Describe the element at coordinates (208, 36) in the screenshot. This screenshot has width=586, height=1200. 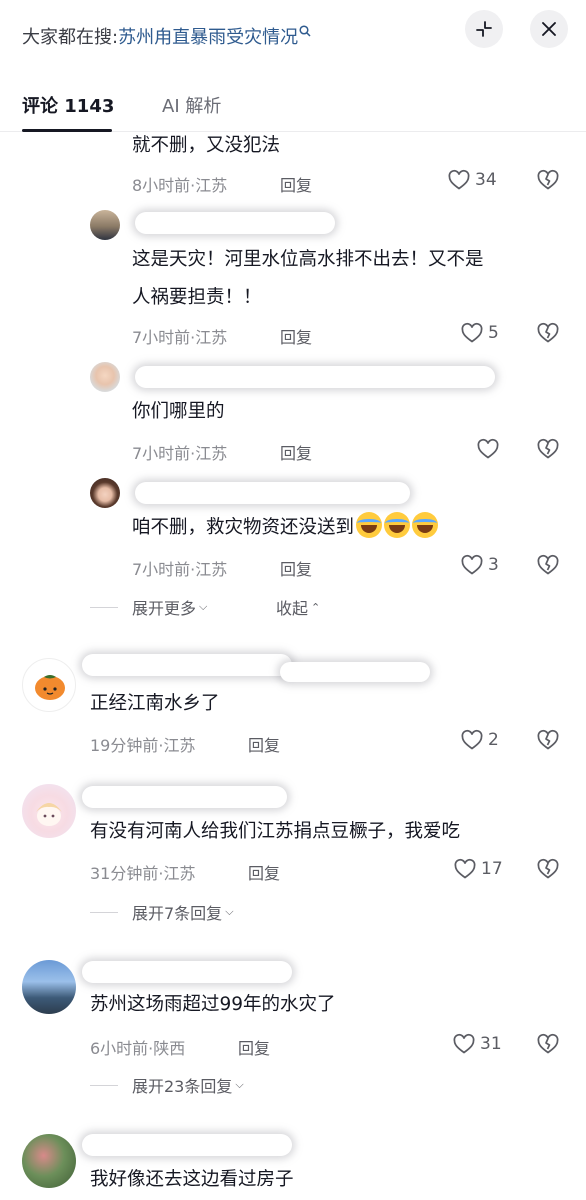
I see `trending-query-link: 苏州甪直暴雨受灾情况` at that location.